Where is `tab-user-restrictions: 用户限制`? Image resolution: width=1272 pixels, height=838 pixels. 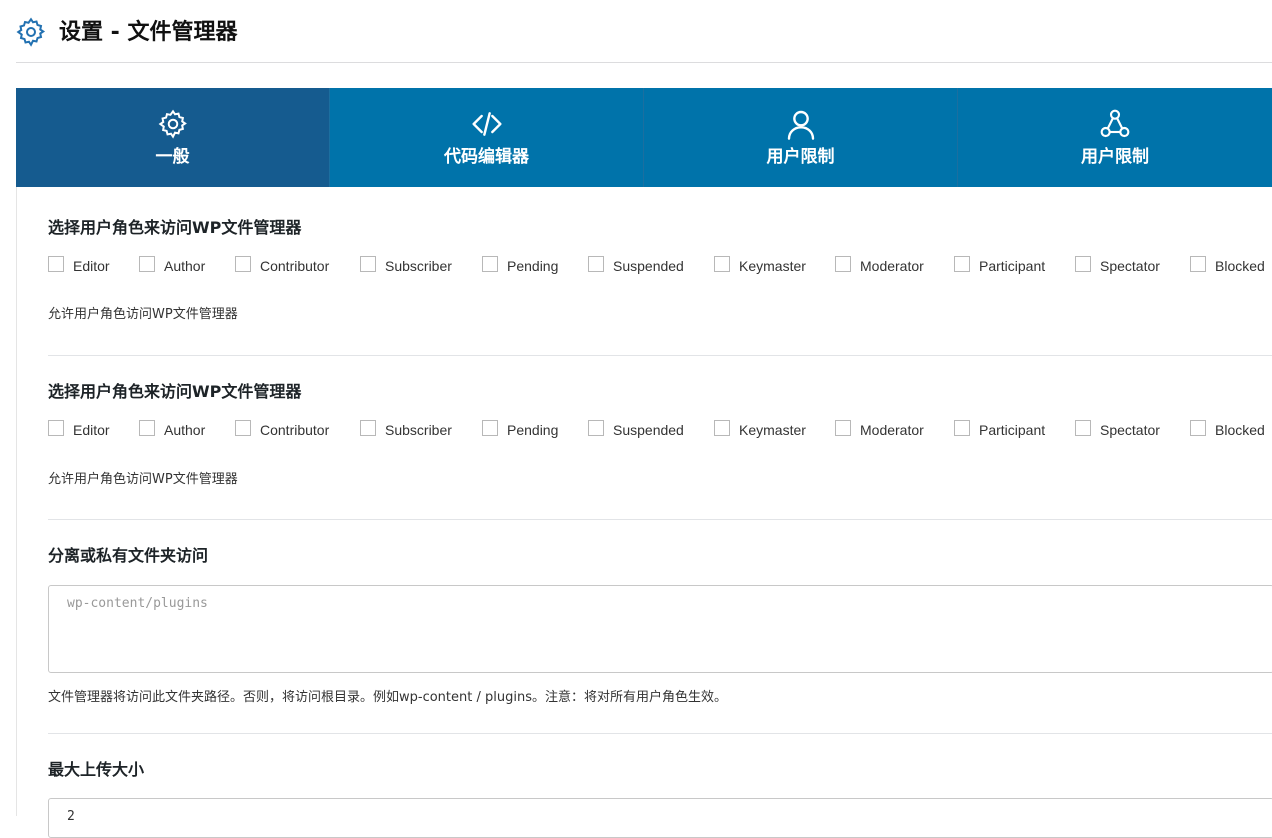
tab-user-restrictions: 用户限制 is located at coordinates (801, 137).